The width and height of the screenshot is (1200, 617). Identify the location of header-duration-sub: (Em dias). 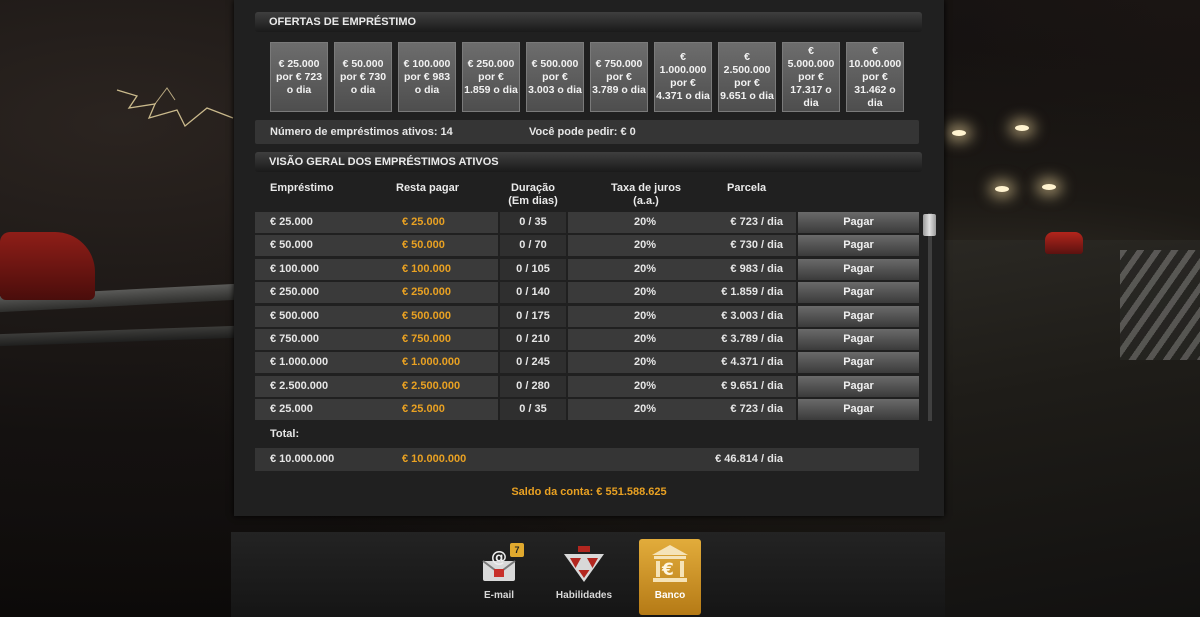
(533, 201).